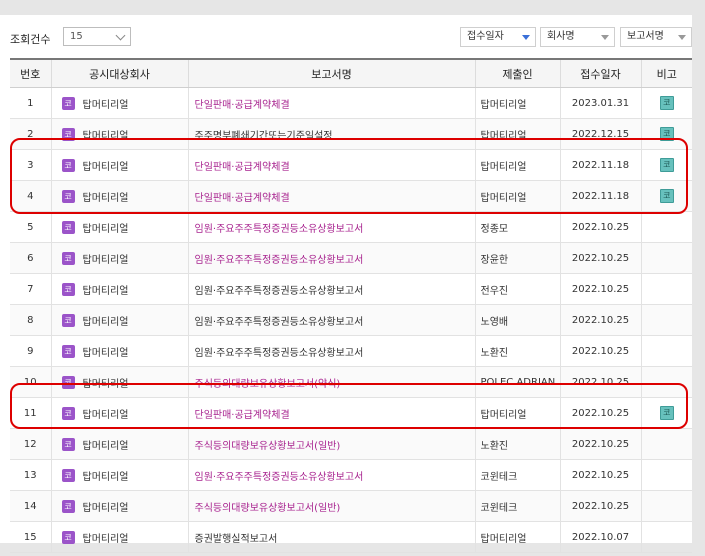  I want to click on row-number: 11, so click(30, 413).